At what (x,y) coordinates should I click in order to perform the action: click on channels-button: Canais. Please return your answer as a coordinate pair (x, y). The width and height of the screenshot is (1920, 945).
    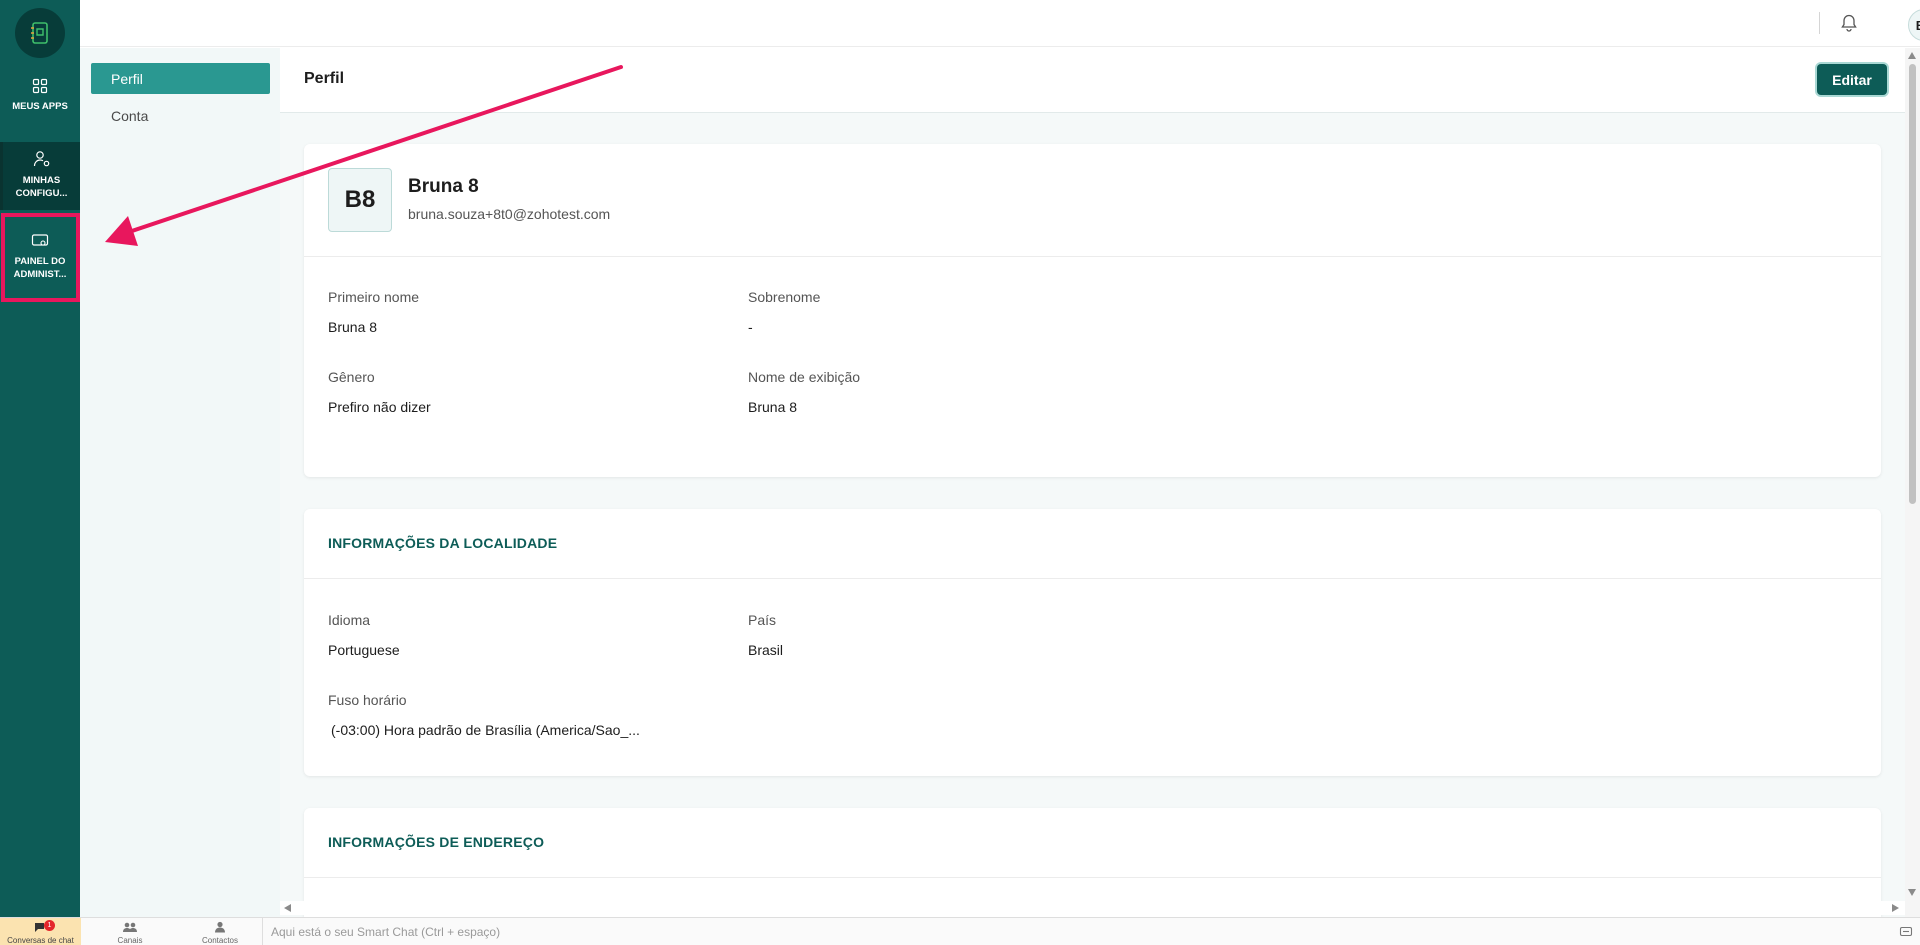
    Looking at the image, I should click on (130, 931).